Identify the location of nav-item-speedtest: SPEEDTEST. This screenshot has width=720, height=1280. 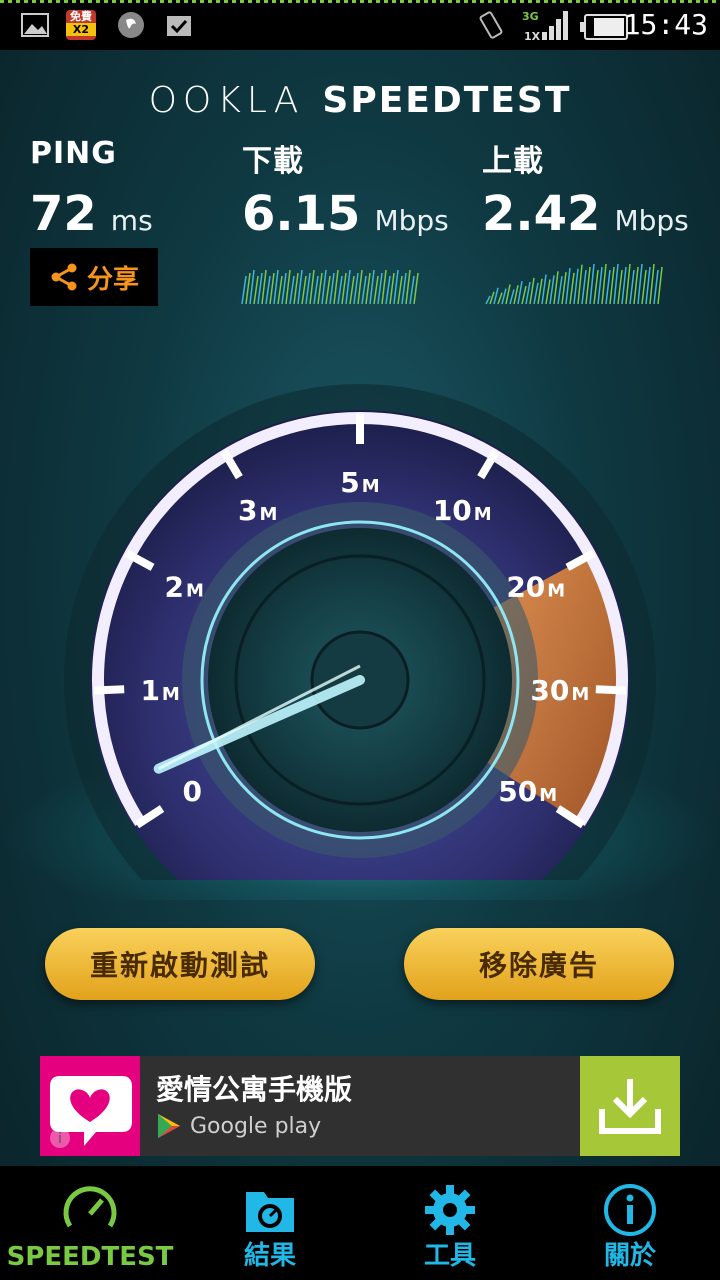
(90, 1223).